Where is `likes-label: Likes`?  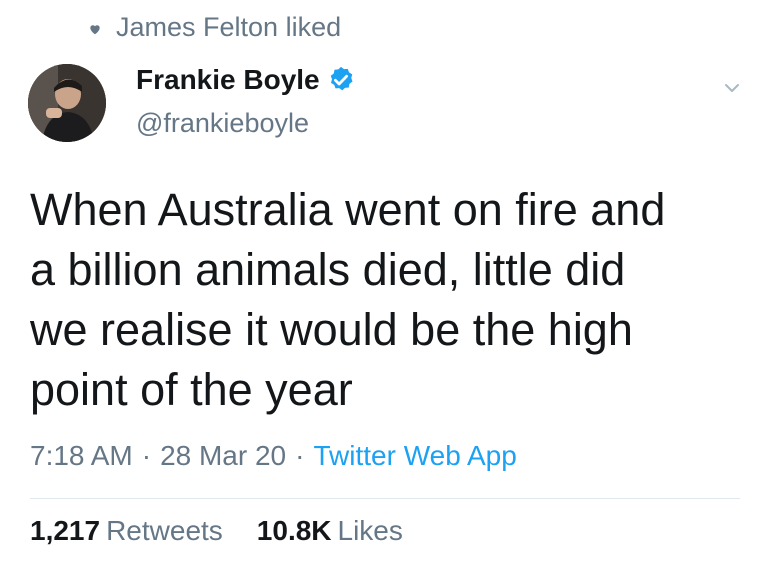 likes-label: Likes is located at coordinates (370, 530).